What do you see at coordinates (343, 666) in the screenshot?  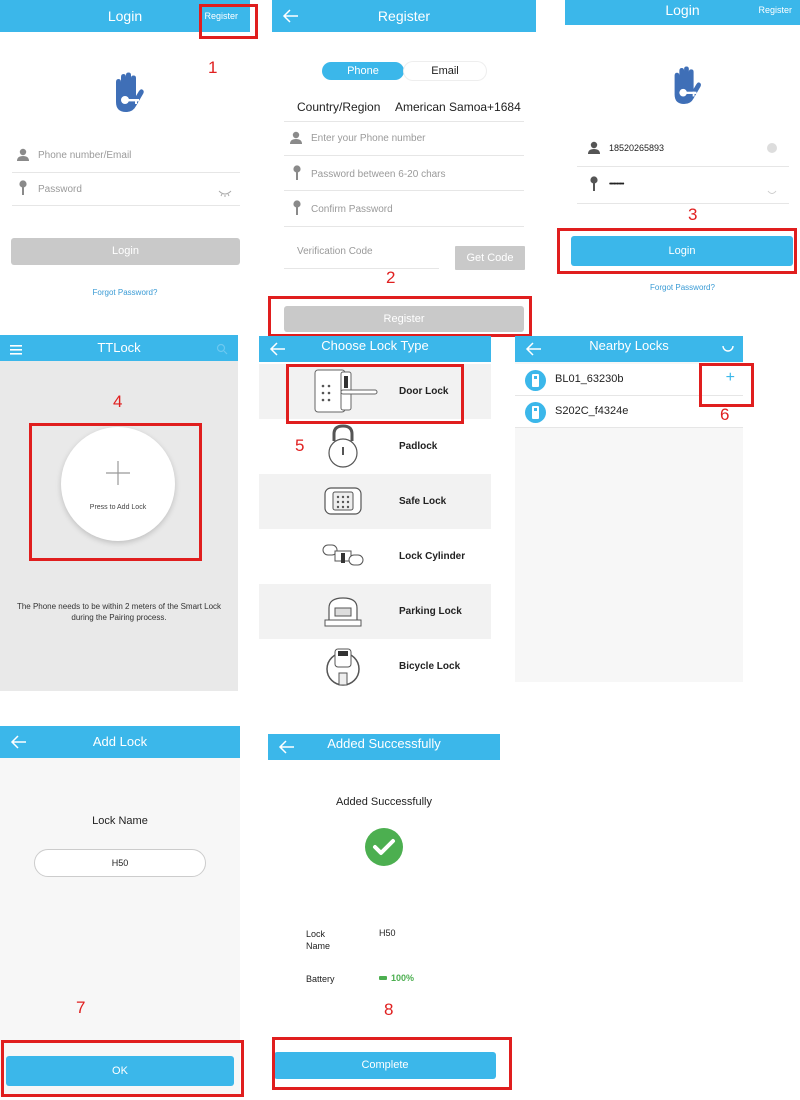 I see `bicycle-lock-icon` at bounding box center [343, 666].